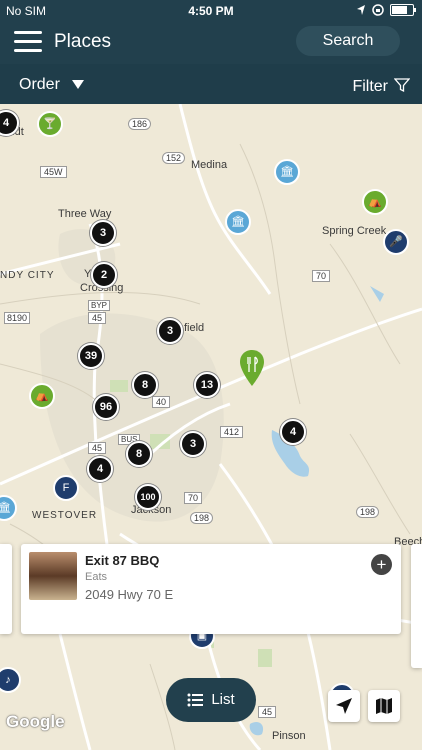 The width and height of the screenshot is (422, 750). I want to click on map-label-field: field, so click(194, 328).